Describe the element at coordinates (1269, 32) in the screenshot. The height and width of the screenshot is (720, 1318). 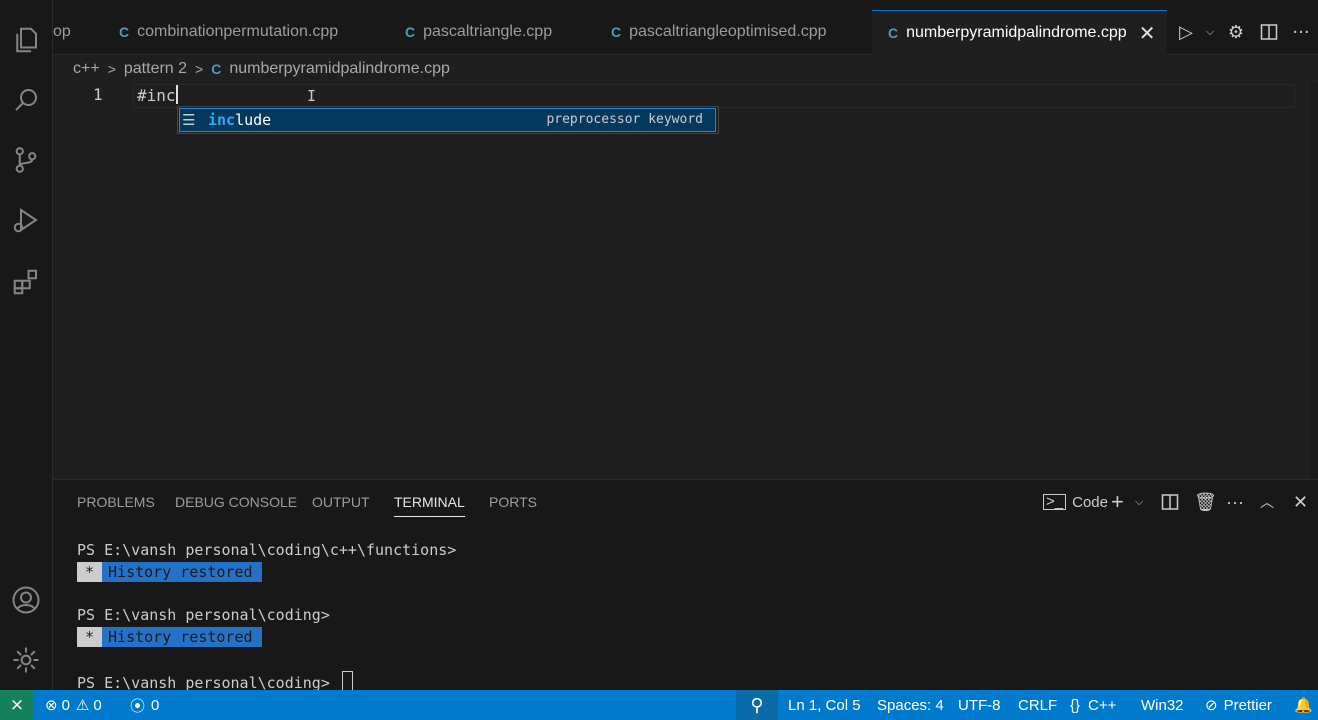
I see `split-editor-icon` at that location.